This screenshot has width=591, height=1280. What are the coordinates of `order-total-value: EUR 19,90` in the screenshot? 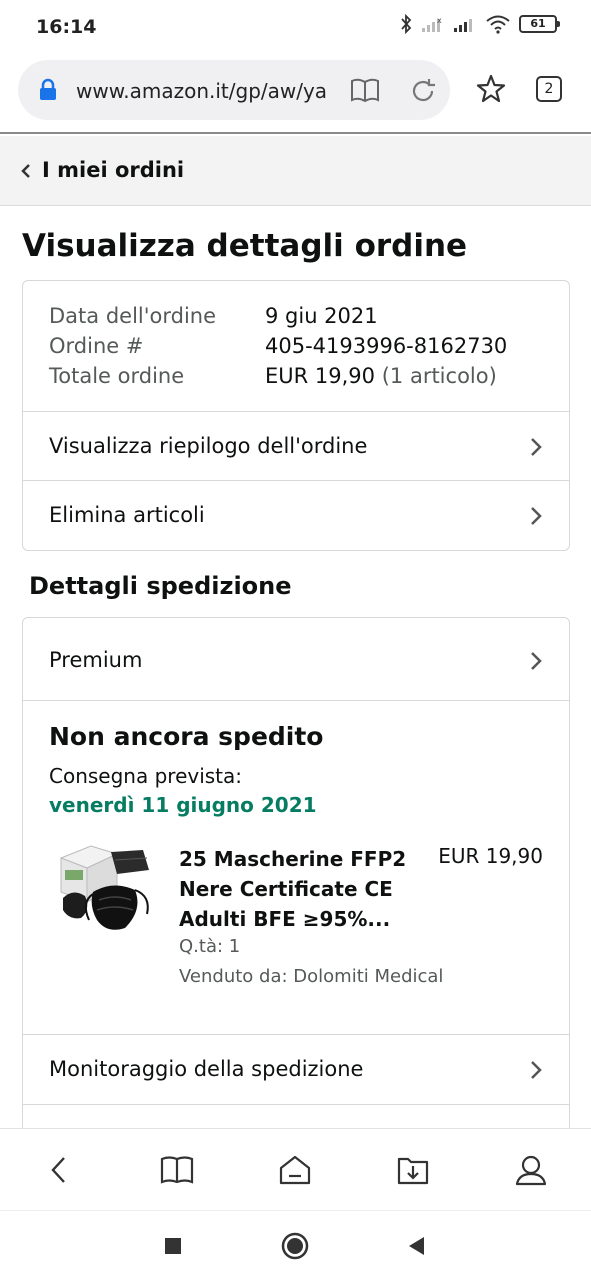 It's located at (320, 376).